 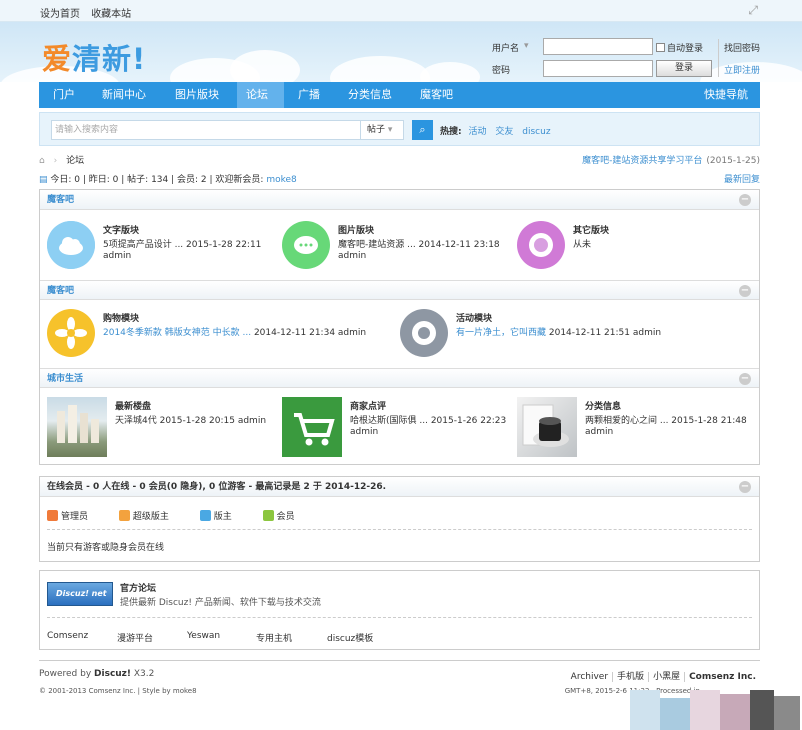 What do you see at coordinates (474, 317) in the screenshot?
I see `forum-name: 活动模块` at bounding box center [474, 317].